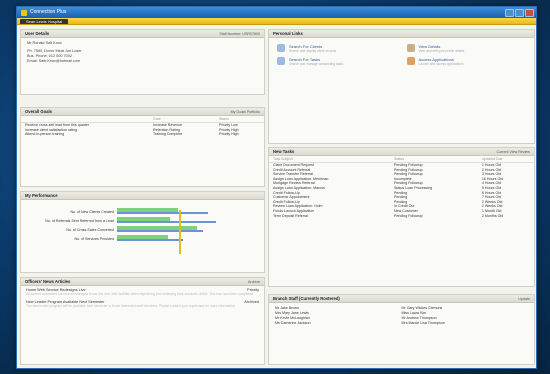 Image resolution: width=550 pixels, height=374 pixels. I want to click on performance-row: No. of New Clients Created, so click(142, 211).